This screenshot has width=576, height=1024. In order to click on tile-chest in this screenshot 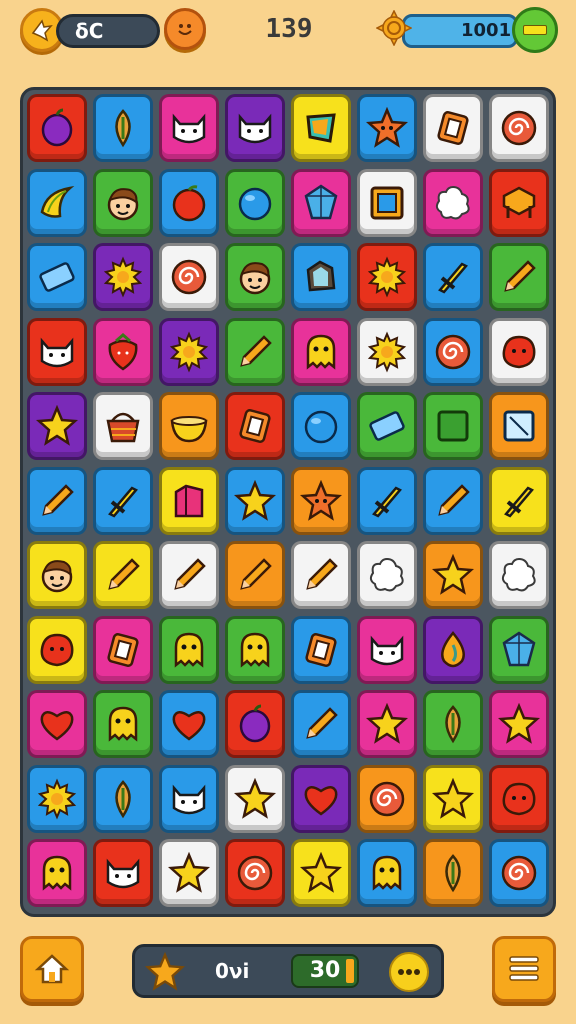, I will do `click(519, 202)`.